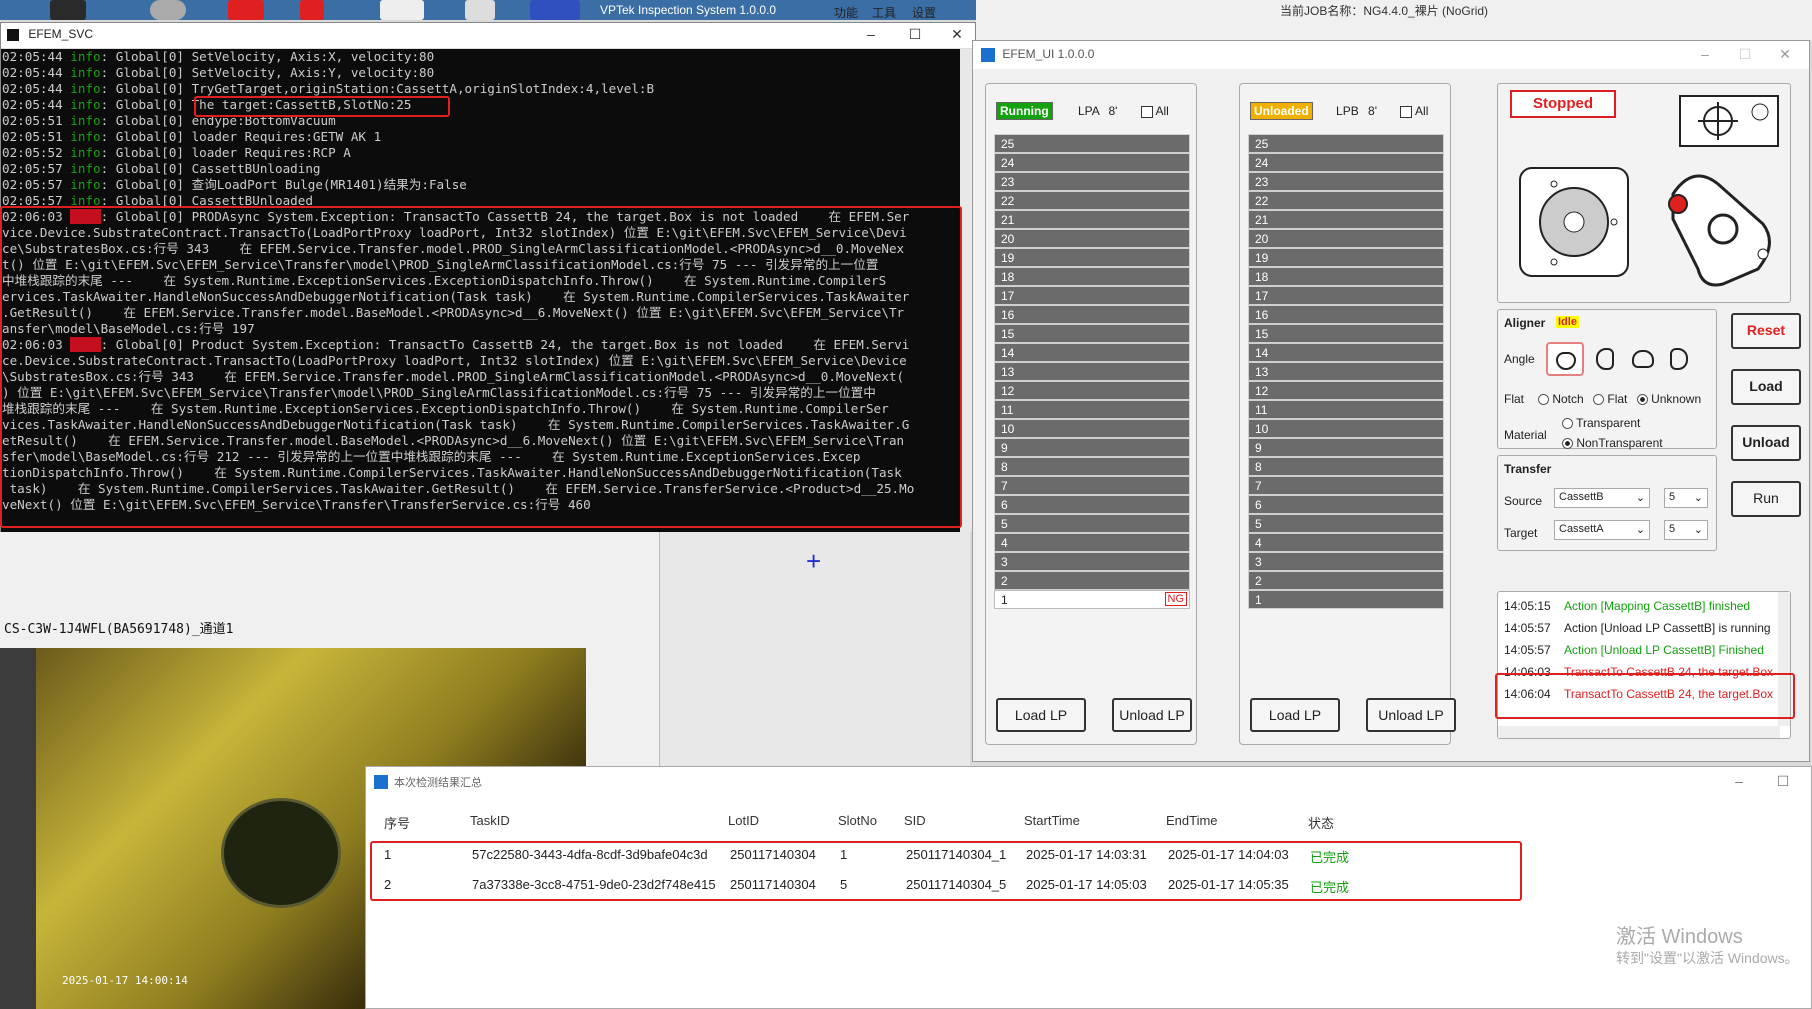  What do you see at coordinates (915, 820) in the screenshot?
I see `summary-column-header: SID` at bounding box center [915, 820].